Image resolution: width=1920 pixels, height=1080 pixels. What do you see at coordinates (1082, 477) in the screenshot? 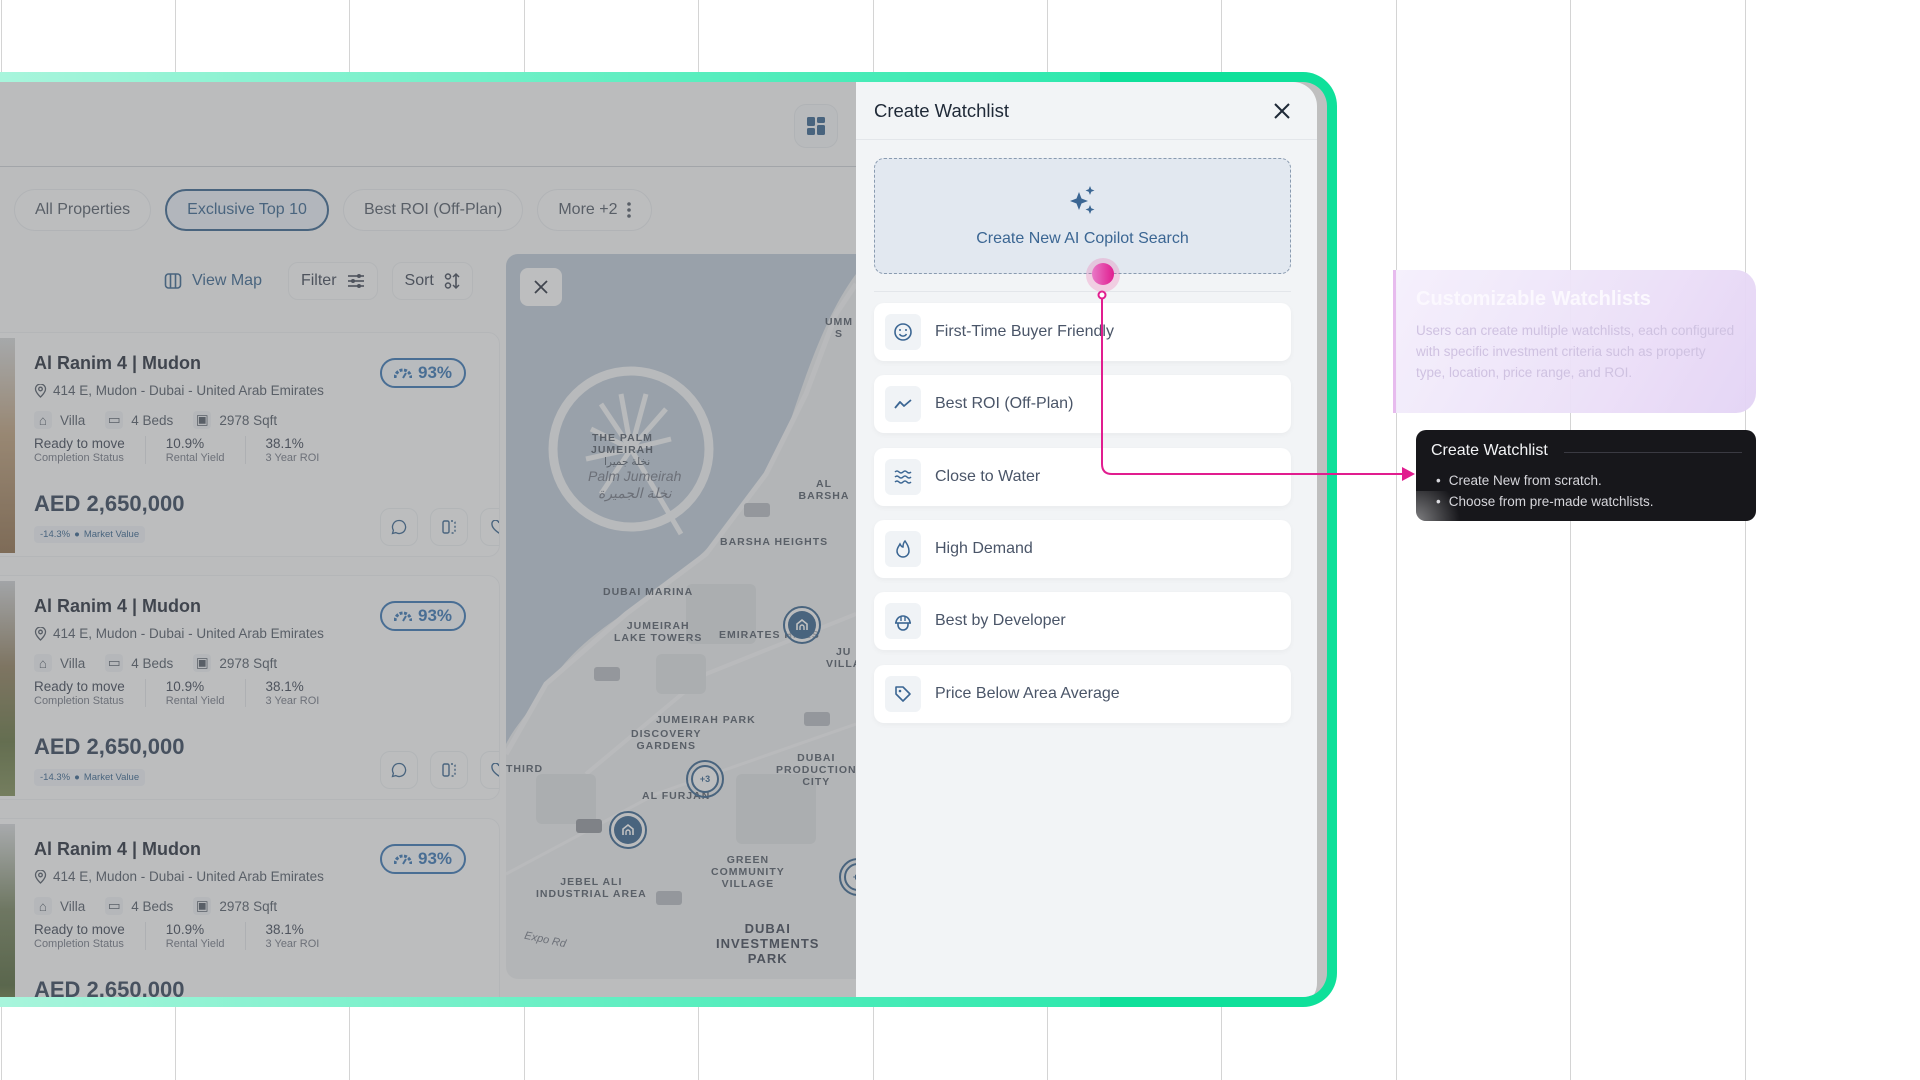
I see `watchlist-option-close-to-water: Close to Water` at bounding box center [1082, 477].